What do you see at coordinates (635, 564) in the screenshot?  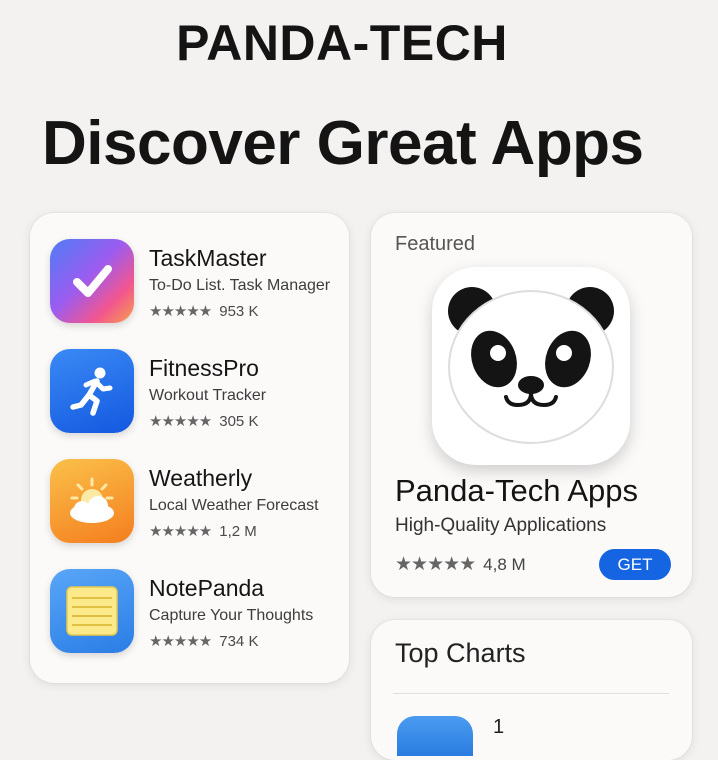 I see `get-button: GET` at bounding box center [635, 564].